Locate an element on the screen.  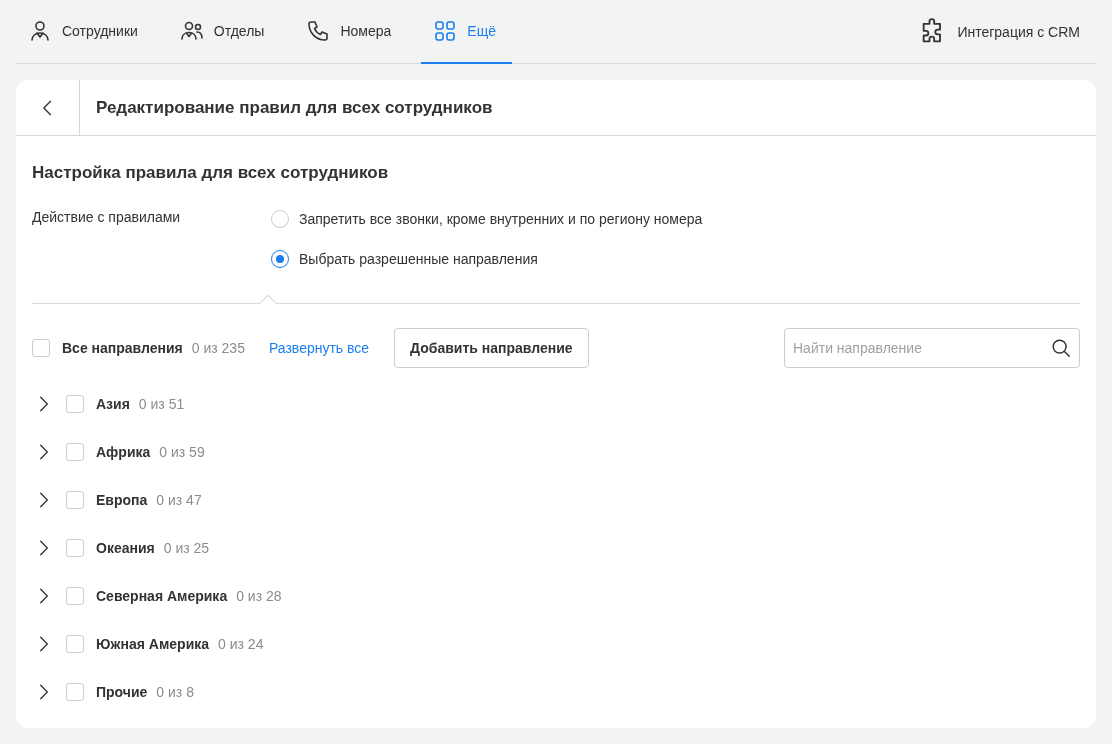
region-name: Азия is located at coordinates (113, 404).